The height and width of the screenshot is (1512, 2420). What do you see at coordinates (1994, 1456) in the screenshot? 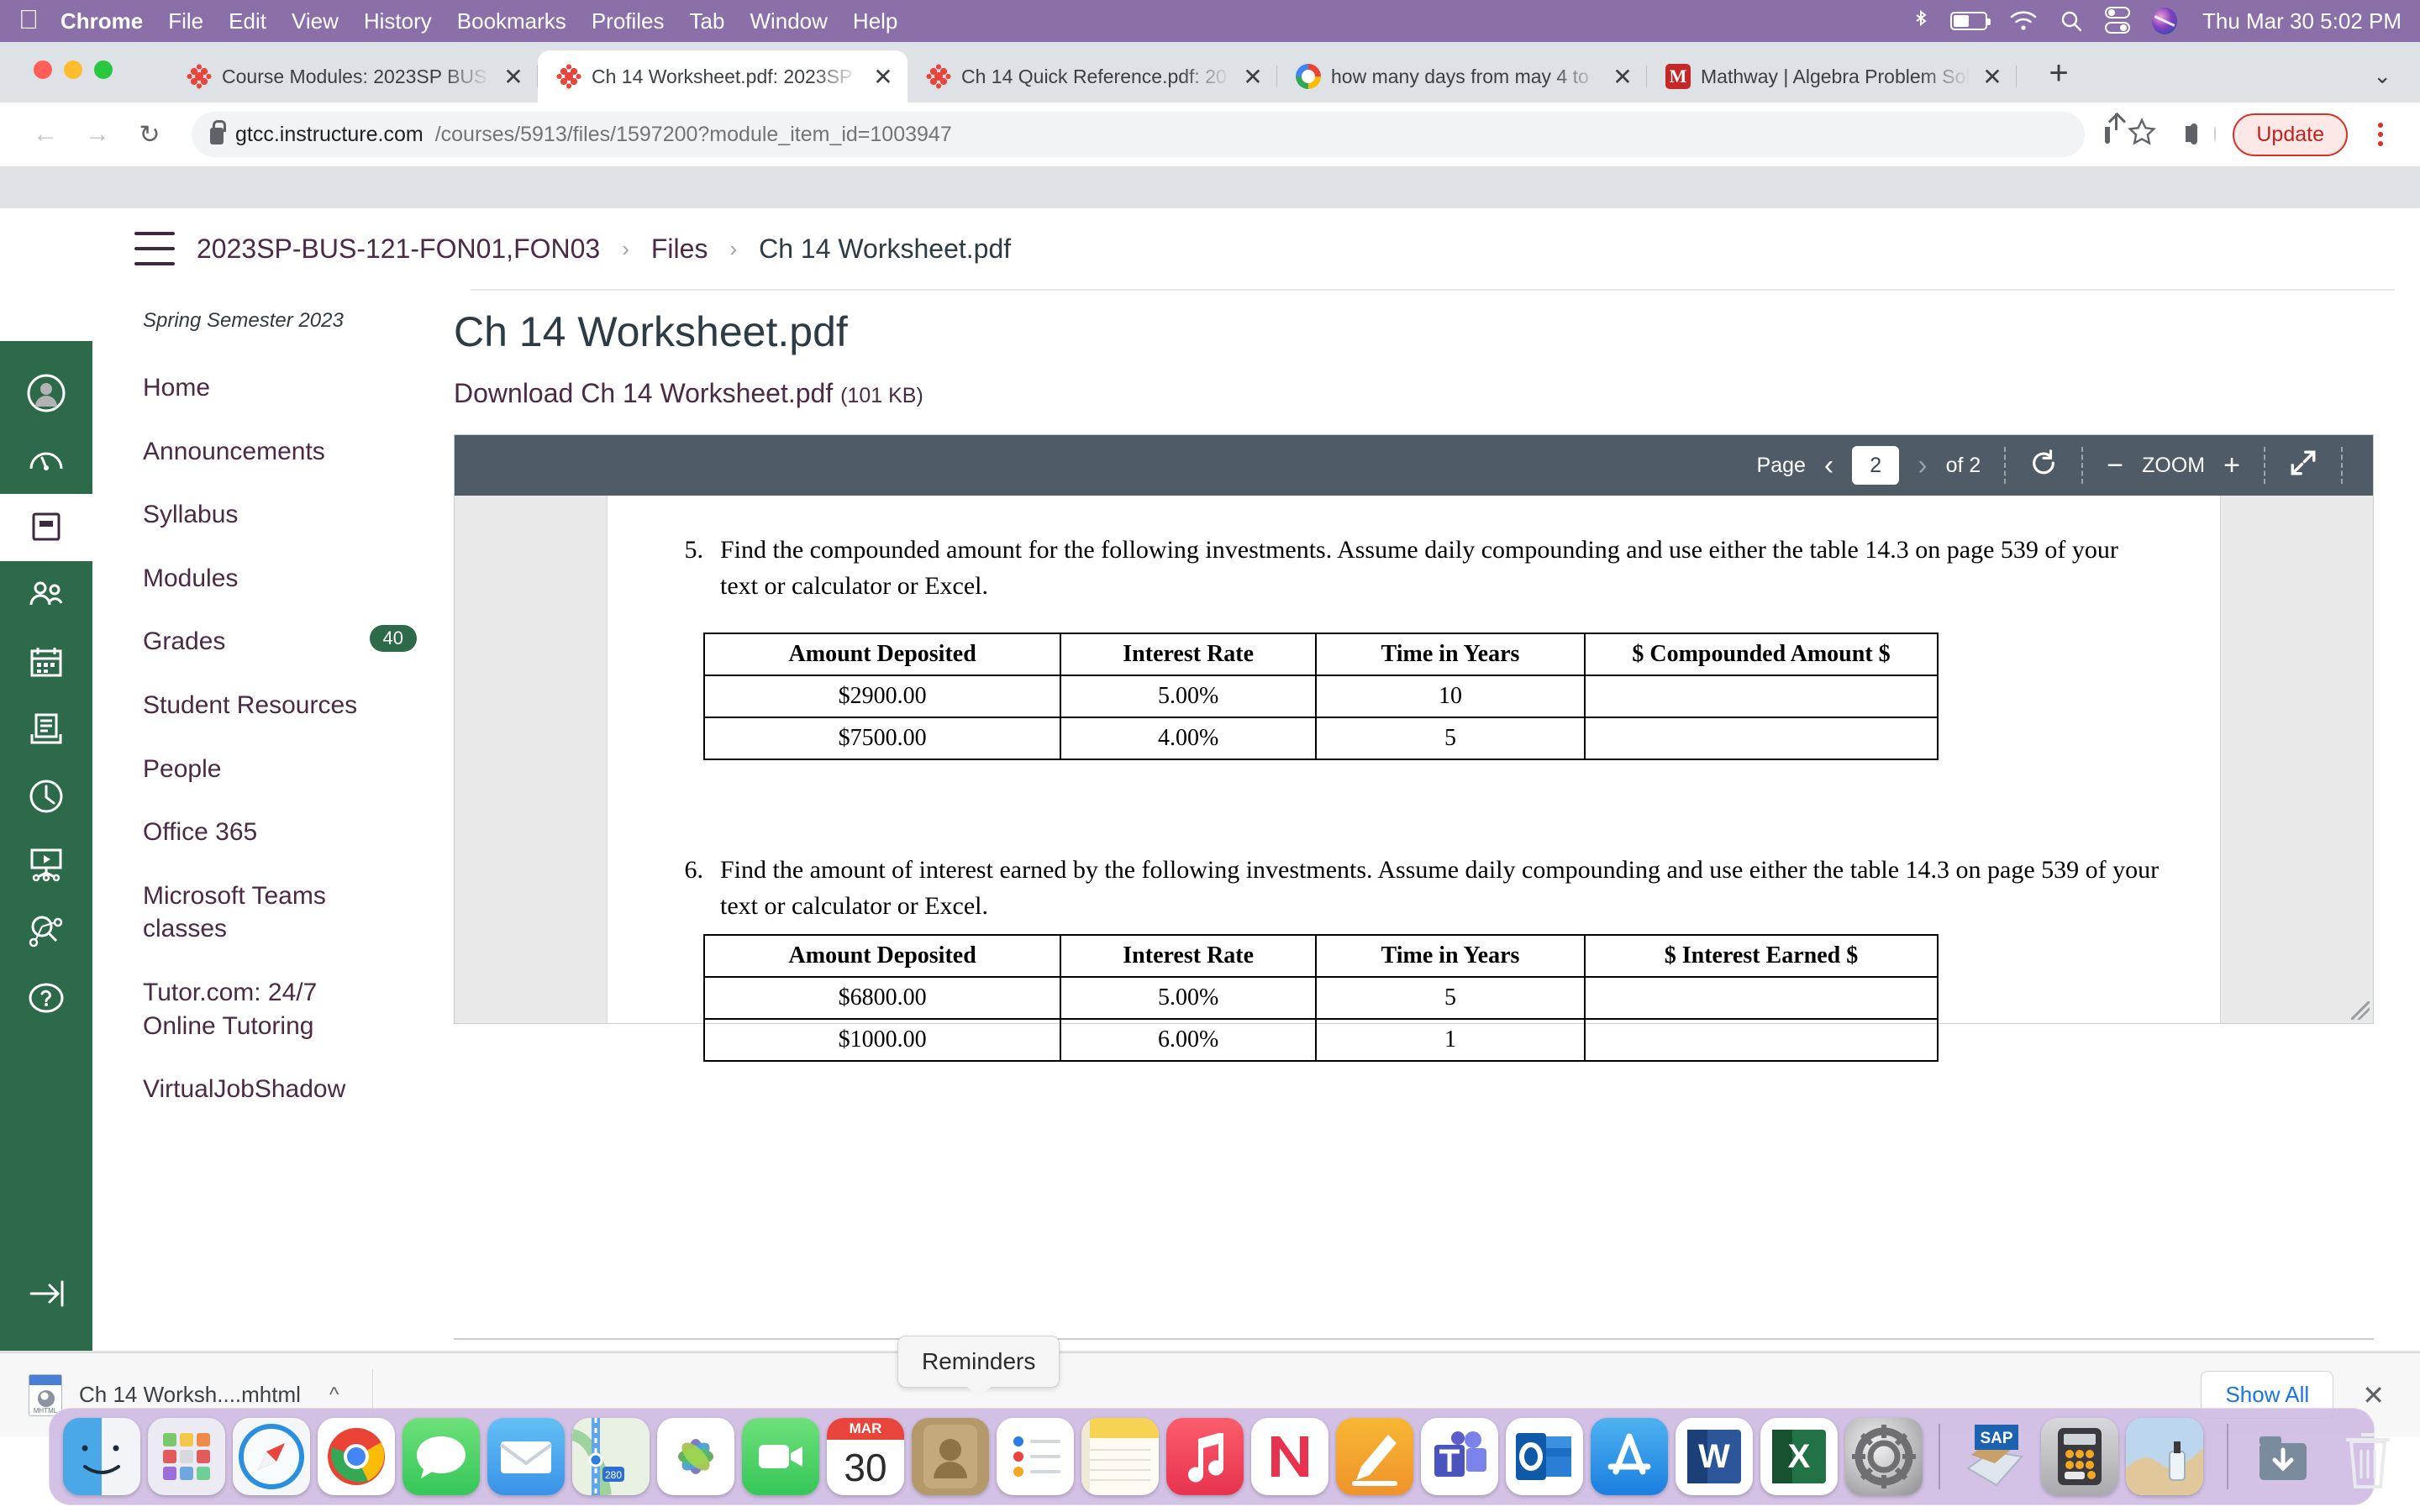
I see `dock-item-sap: SAP` at bounding box center [1994, 1456].